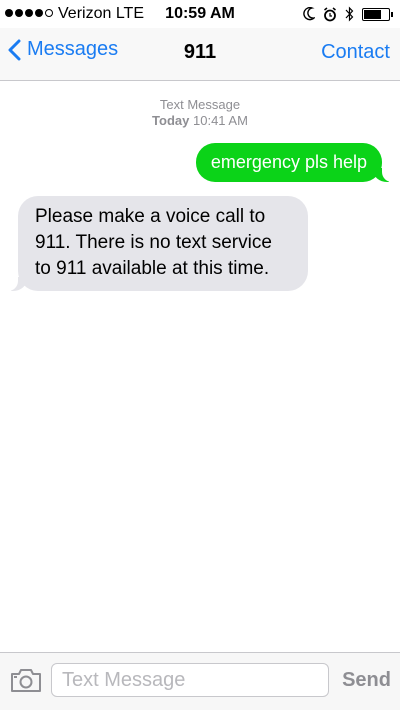 The width and height of the screenshot is (400, 710). I want to click on alarm-icon, so click(330, 13).